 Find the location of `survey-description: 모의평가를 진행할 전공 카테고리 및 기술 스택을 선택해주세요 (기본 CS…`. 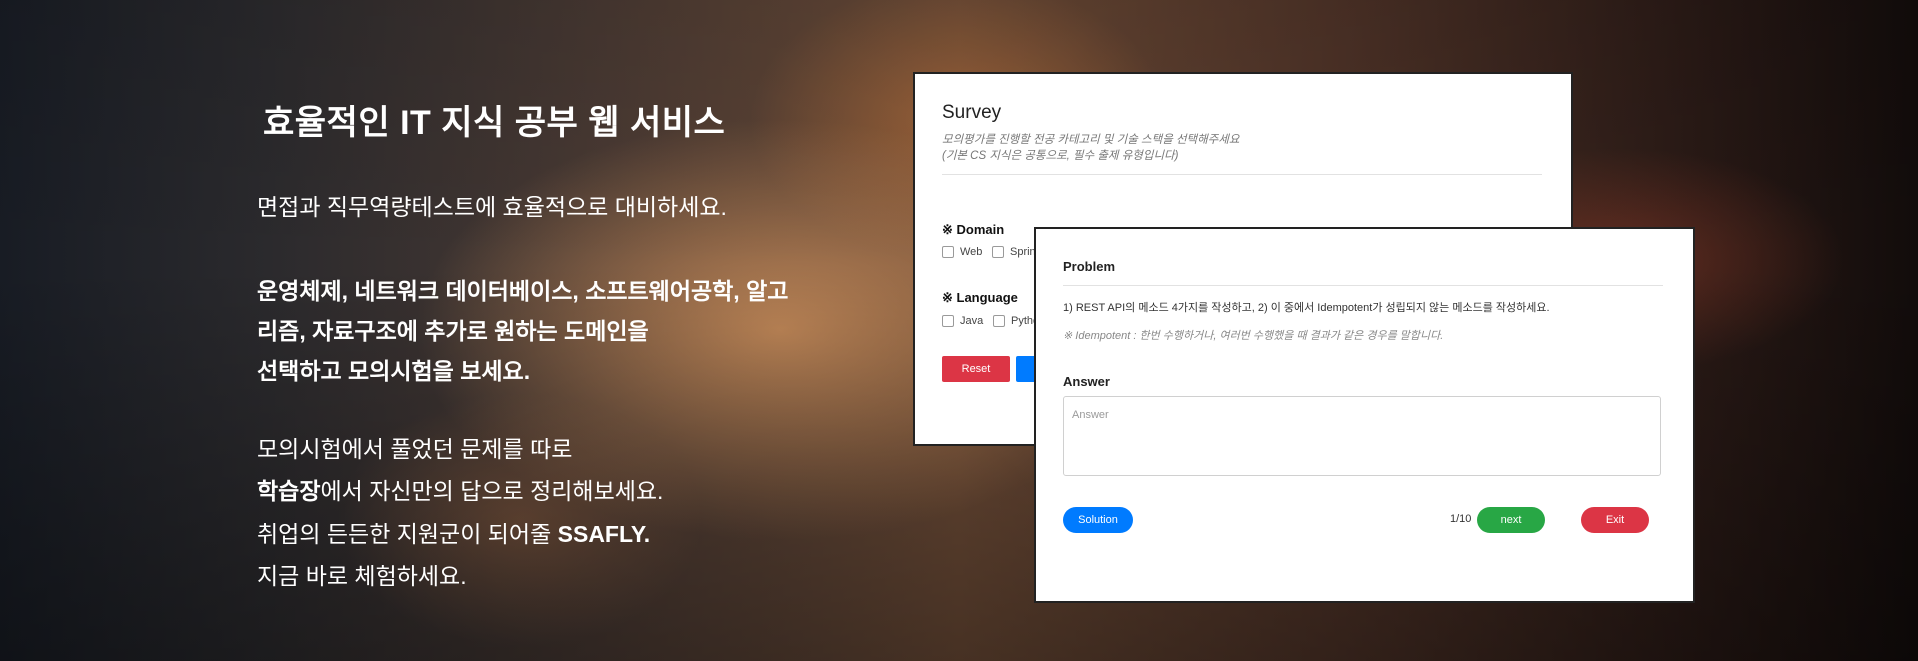

survey-description: 모의평가를 진행할 전공 카테고리 및 기술 스택을 선택해주세요 (기본 CS… is located at coordinates (1090, 148).